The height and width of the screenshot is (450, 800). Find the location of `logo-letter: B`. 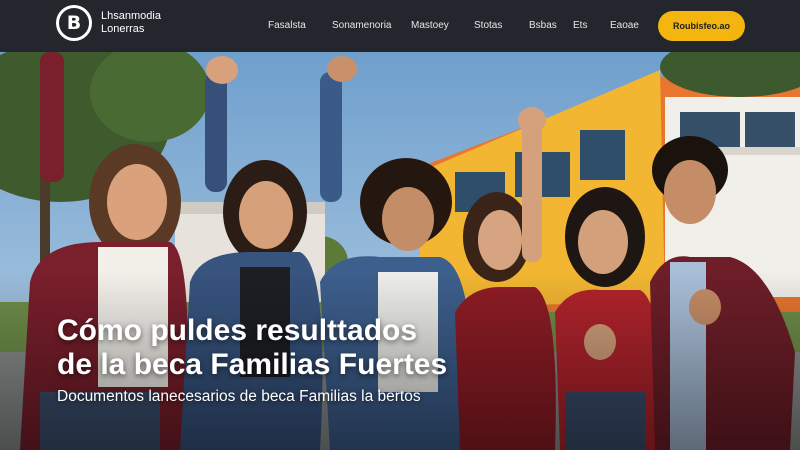

logo-letter: B is located at coordinates (74, 22).